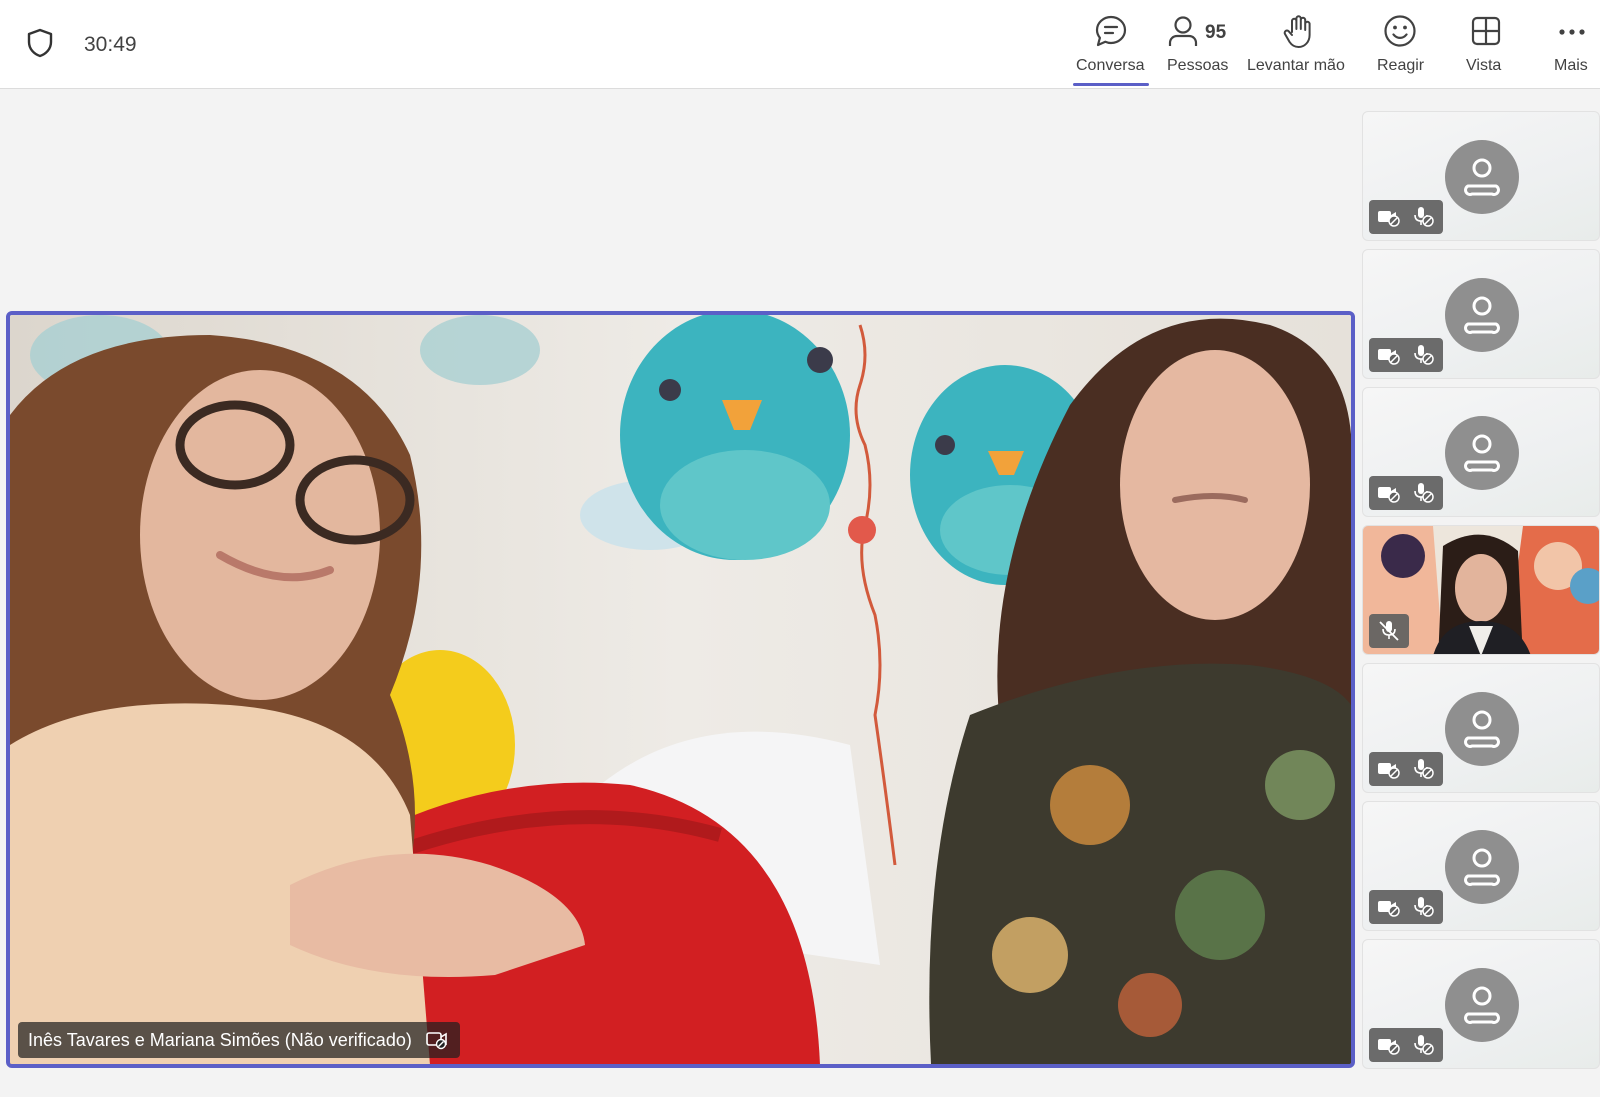 The image size is (1600, 1097). What do you see at coordinates (110, 44) in the screenshot?
I see `meeting-timer: 30:49` at bounding box center [110, 44].